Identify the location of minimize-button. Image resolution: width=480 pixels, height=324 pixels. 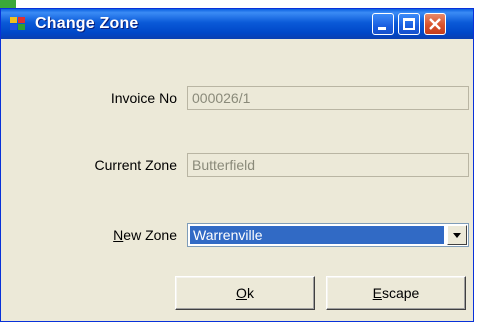
(383, 24).